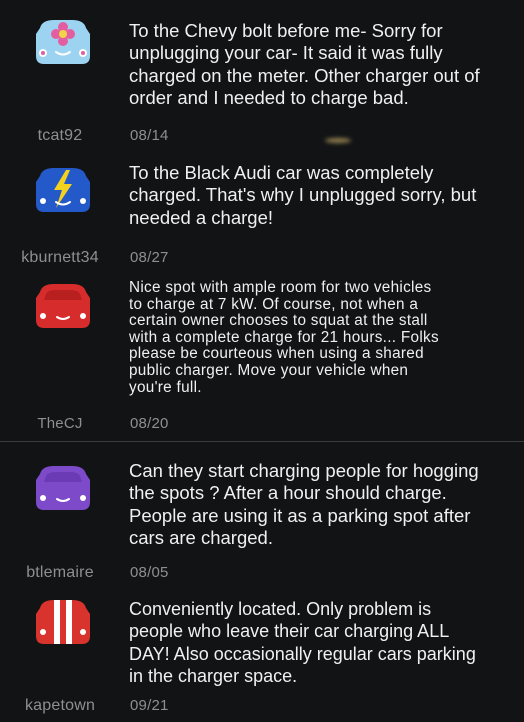 This screenshot has height=722, width=524. I want to click on racing-stripe-car-icon, so click(63, 622).